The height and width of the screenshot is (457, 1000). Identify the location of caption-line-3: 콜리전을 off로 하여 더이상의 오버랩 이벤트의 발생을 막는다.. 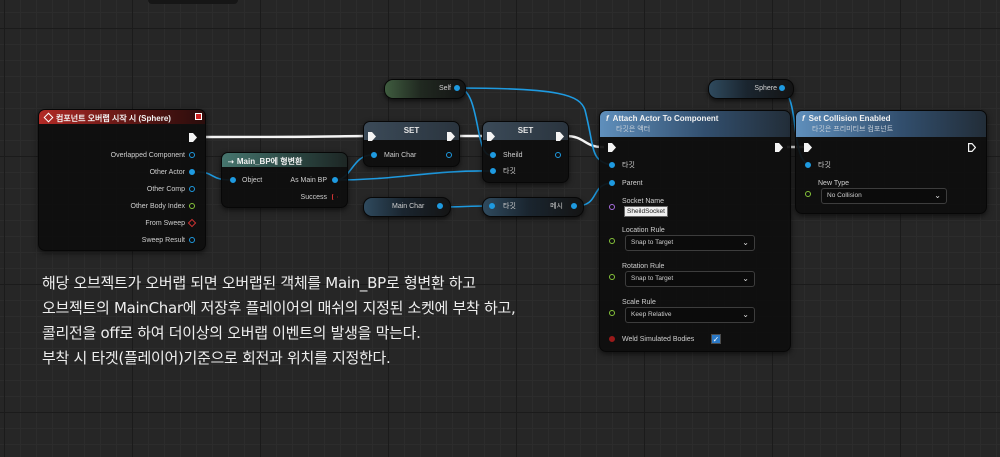
(231, 333).